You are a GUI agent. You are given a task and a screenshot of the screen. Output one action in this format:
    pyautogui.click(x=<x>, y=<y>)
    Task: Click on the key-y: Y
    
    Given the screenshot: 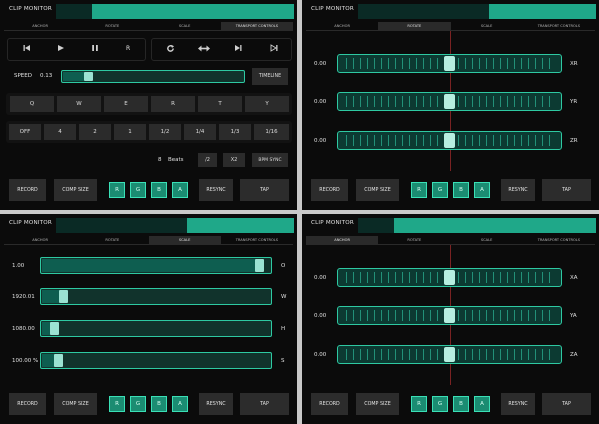 What is the action you would take?
    pyautogui.click(x=267, y=104)
    